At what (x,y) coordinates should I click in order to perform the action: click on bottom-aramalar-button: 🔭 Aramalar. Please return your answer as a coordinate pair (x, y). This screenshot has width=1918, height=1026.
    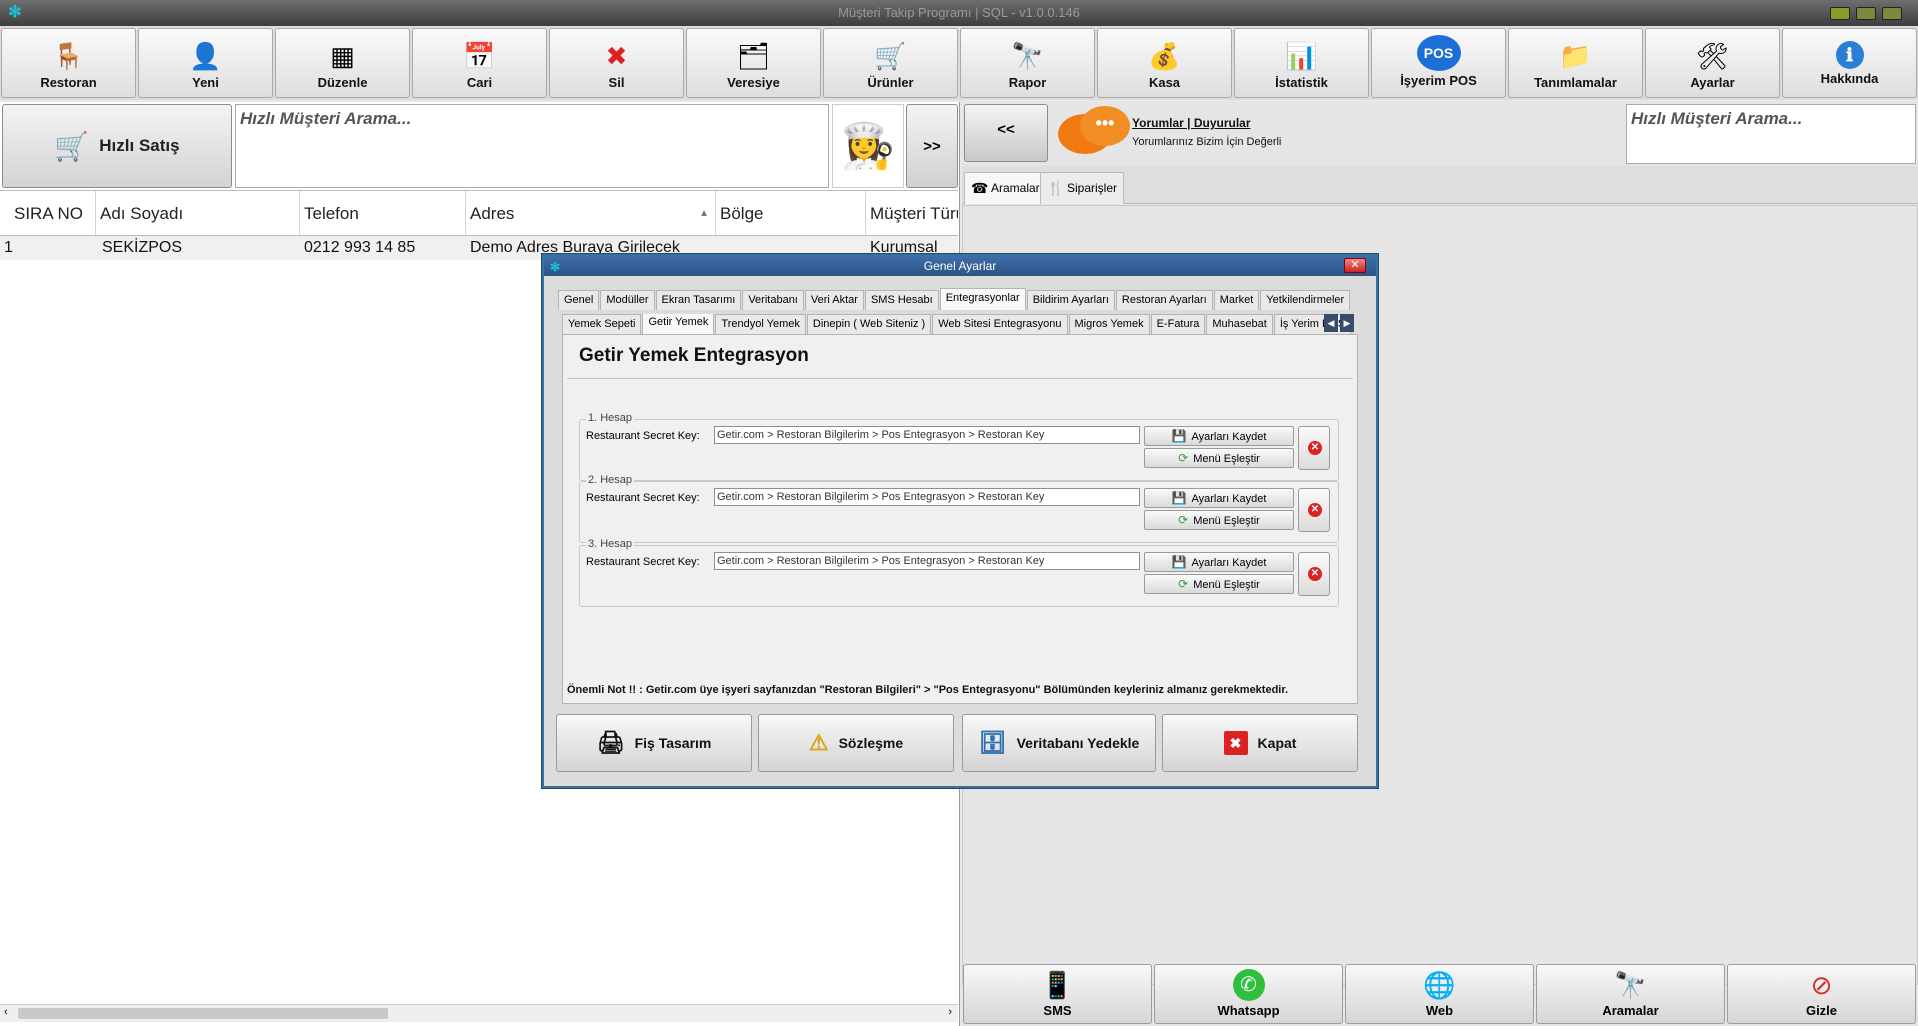
    Looking at the image, I should click on (1630, 994).